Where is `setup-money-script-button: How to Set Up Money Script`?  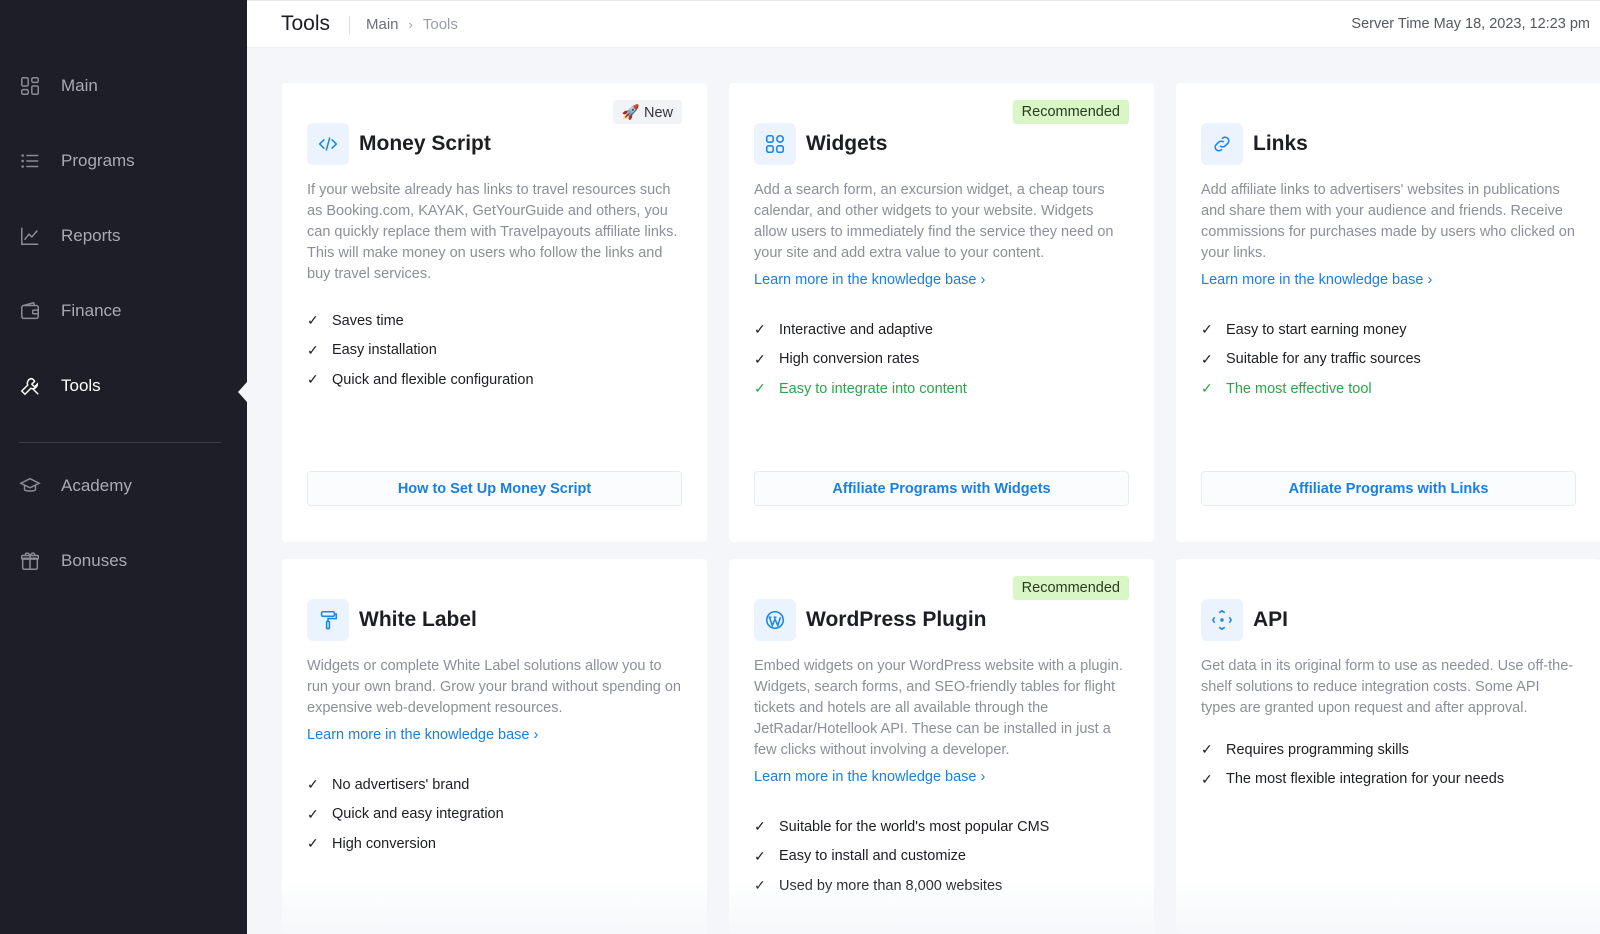 setup-money-script-button: How to Set Up Money Script is located at coordinates (494, 488).